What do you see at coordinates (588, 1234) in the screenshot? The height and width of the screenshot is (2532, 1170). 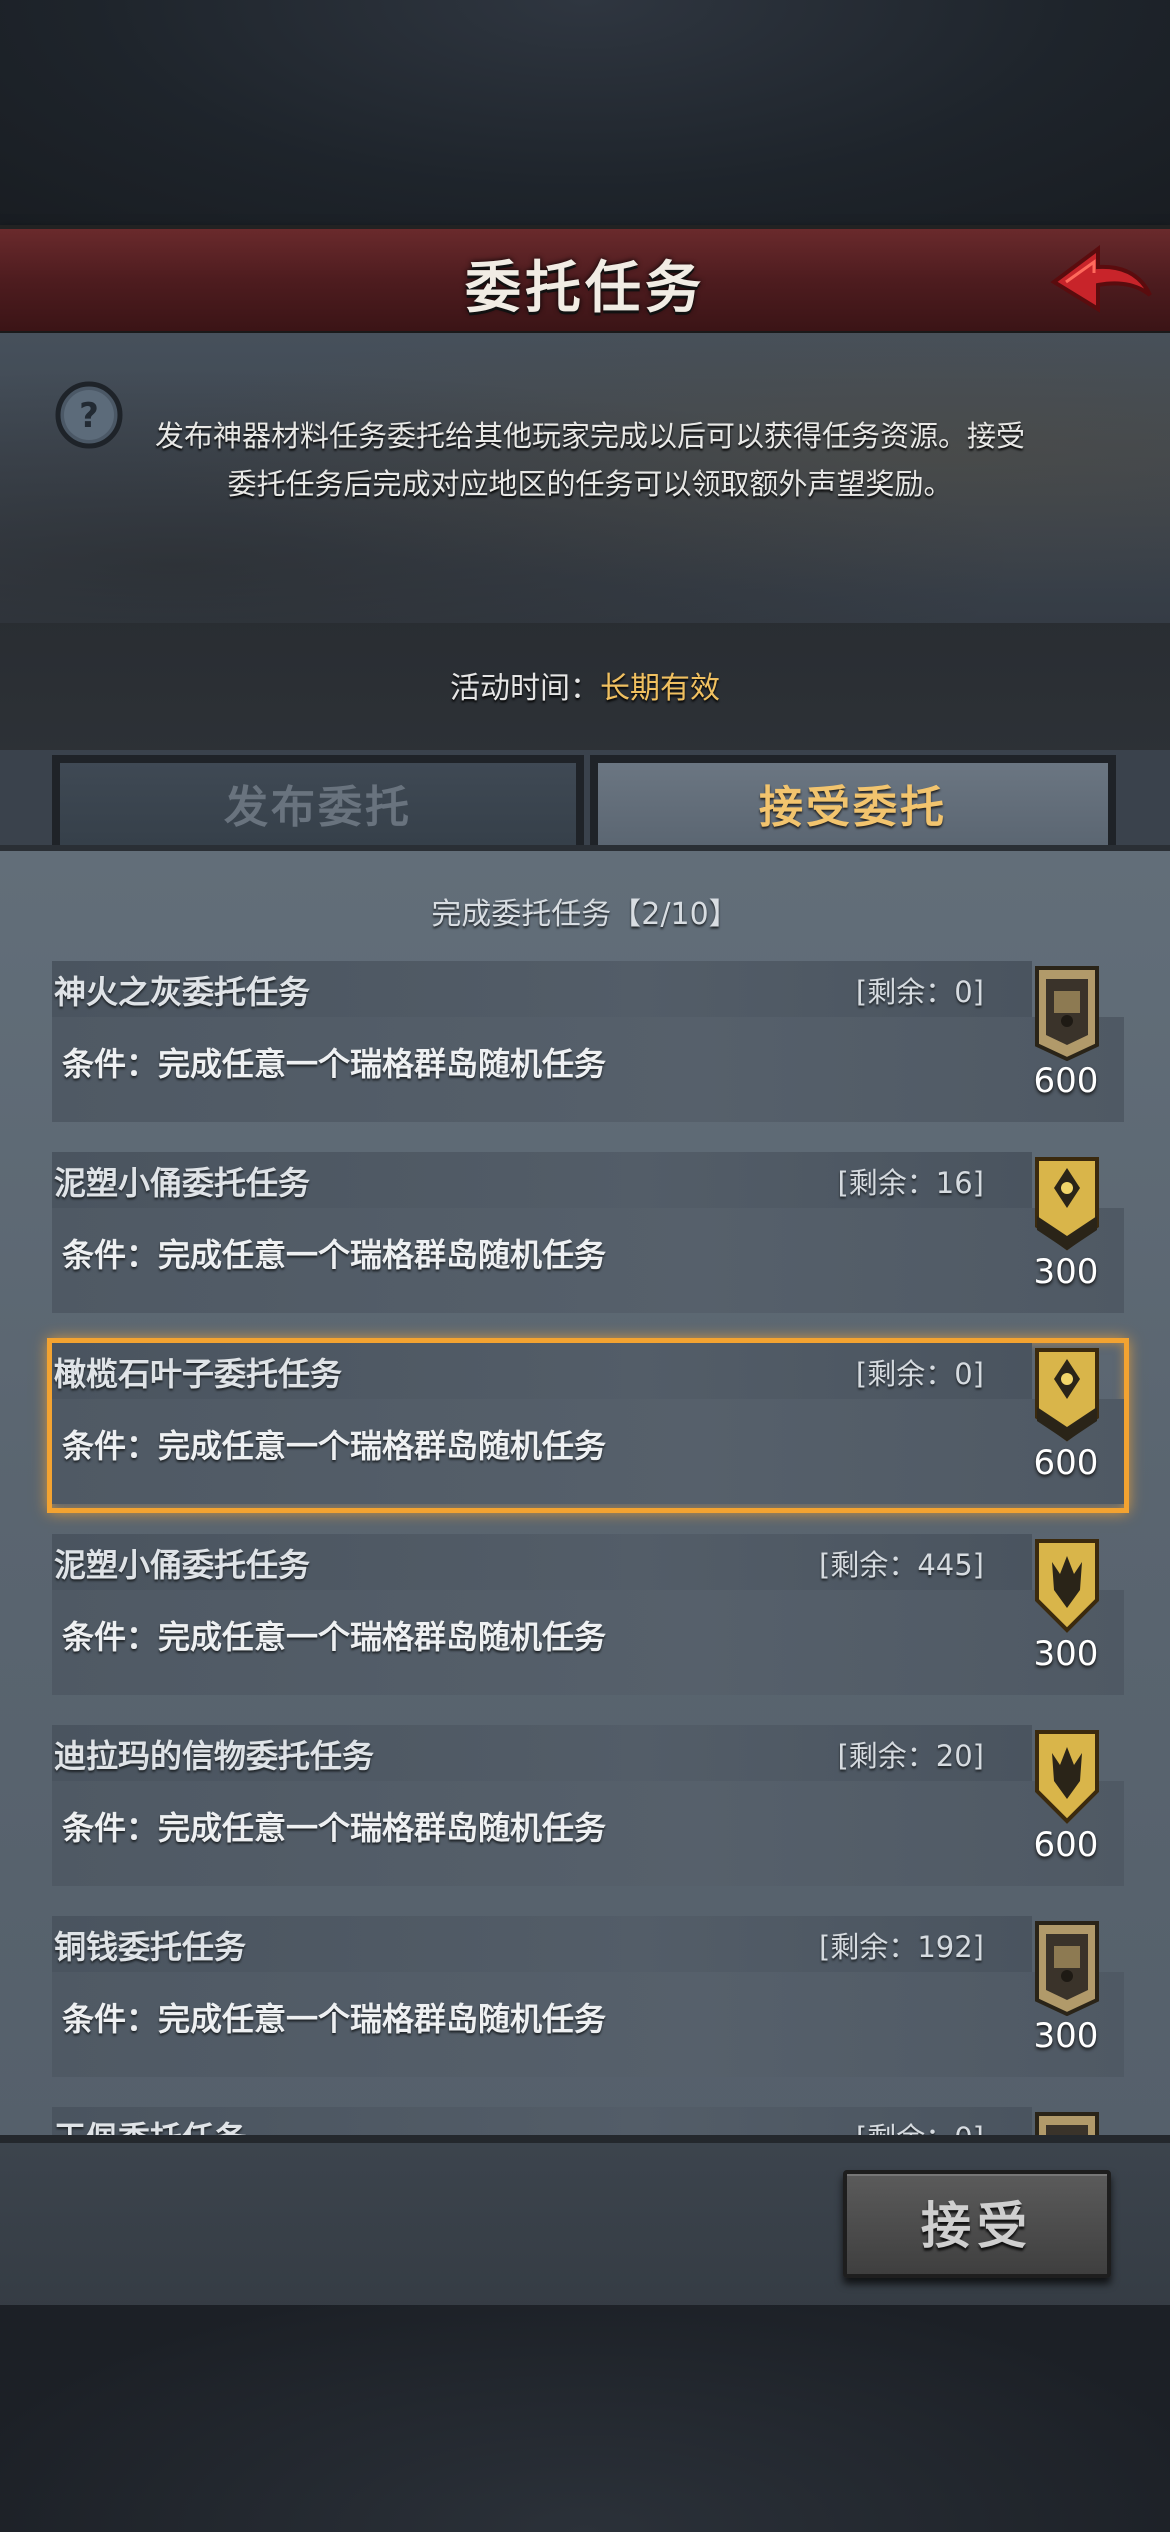 I see `task-item: 泥塑小俑委托任务 [剩余：16] 条件：完成任意一个瑞格群岛随机任务 300` at bounding box center [588, 1234].